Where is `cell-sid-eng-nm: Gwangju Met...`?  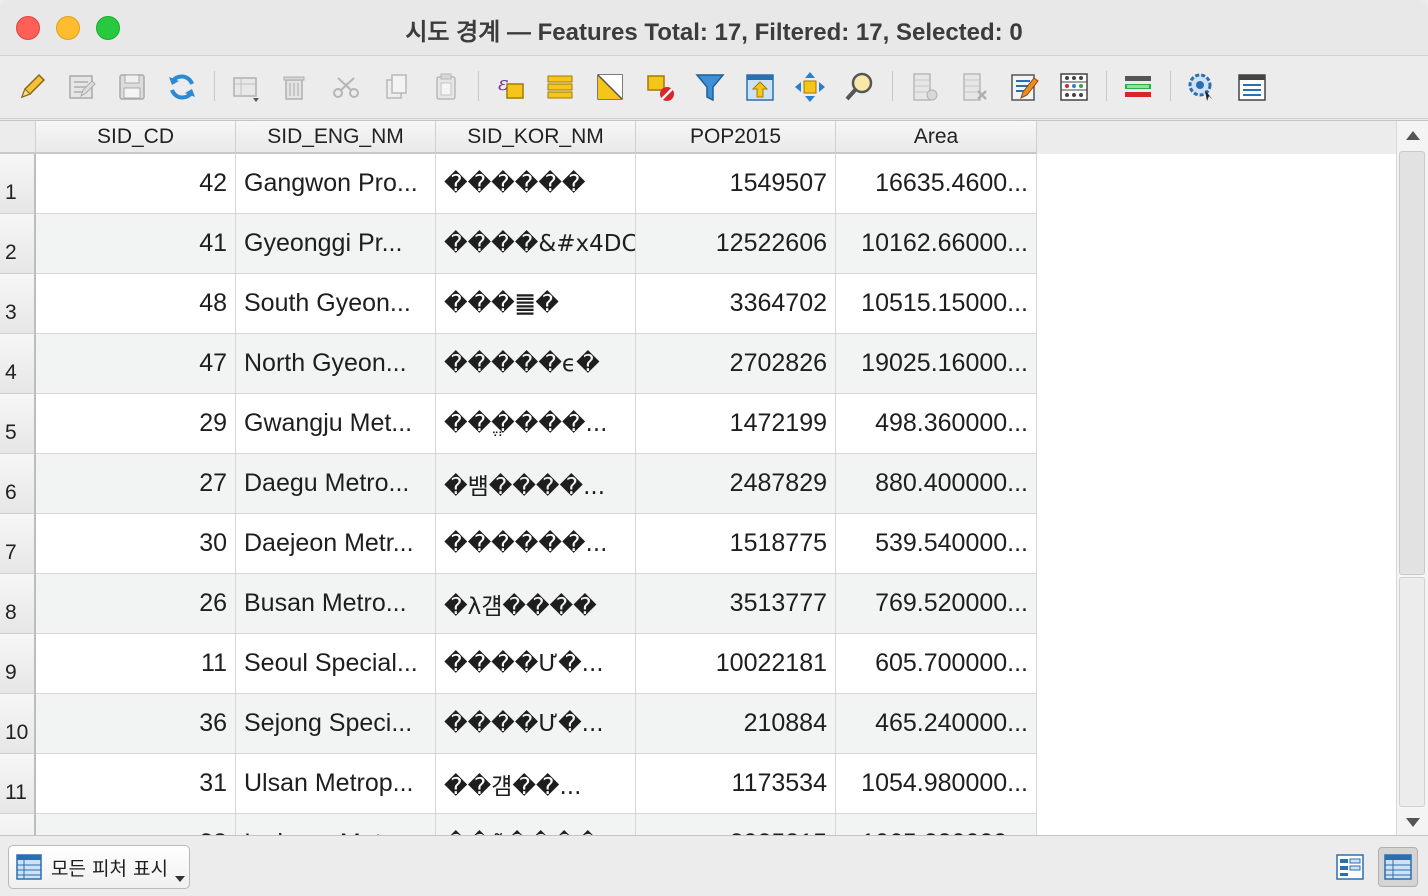
cell-sid-eng-nm: Gwangju Met... is located at coordinates (336, 424).